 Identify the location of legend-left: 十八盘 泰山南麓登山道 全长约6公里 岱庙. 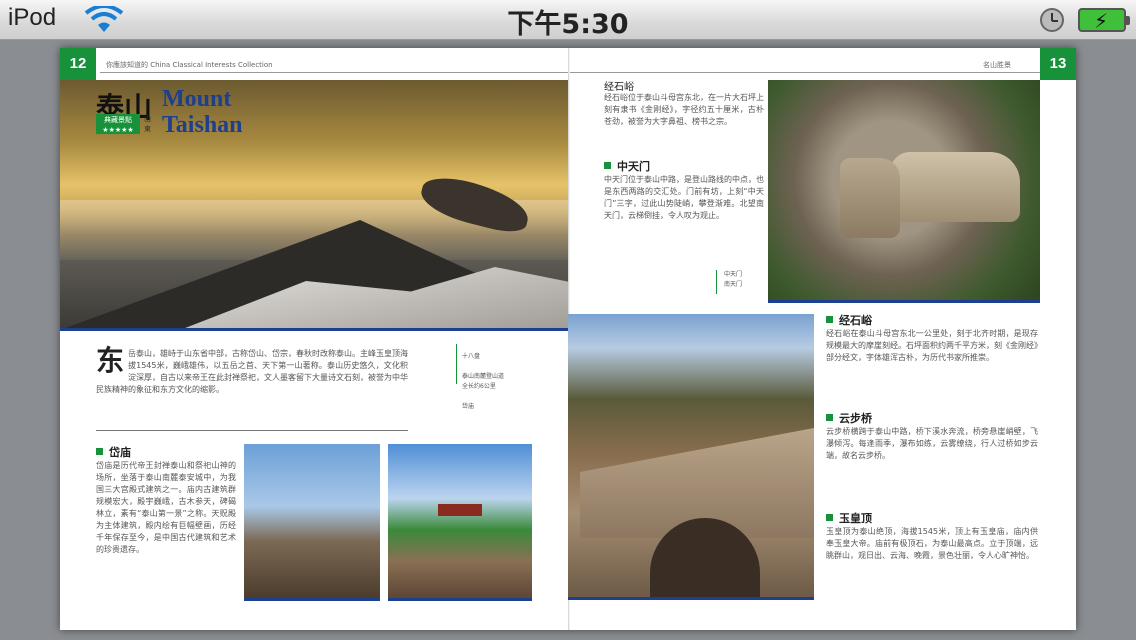
(497, 382).